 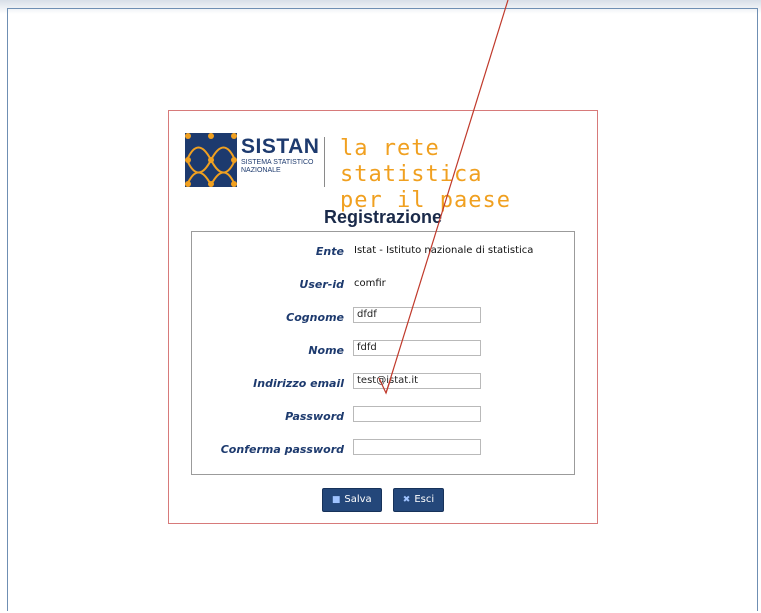 I want to click on sistan-emblem-icon, so click(x=211, y=160).